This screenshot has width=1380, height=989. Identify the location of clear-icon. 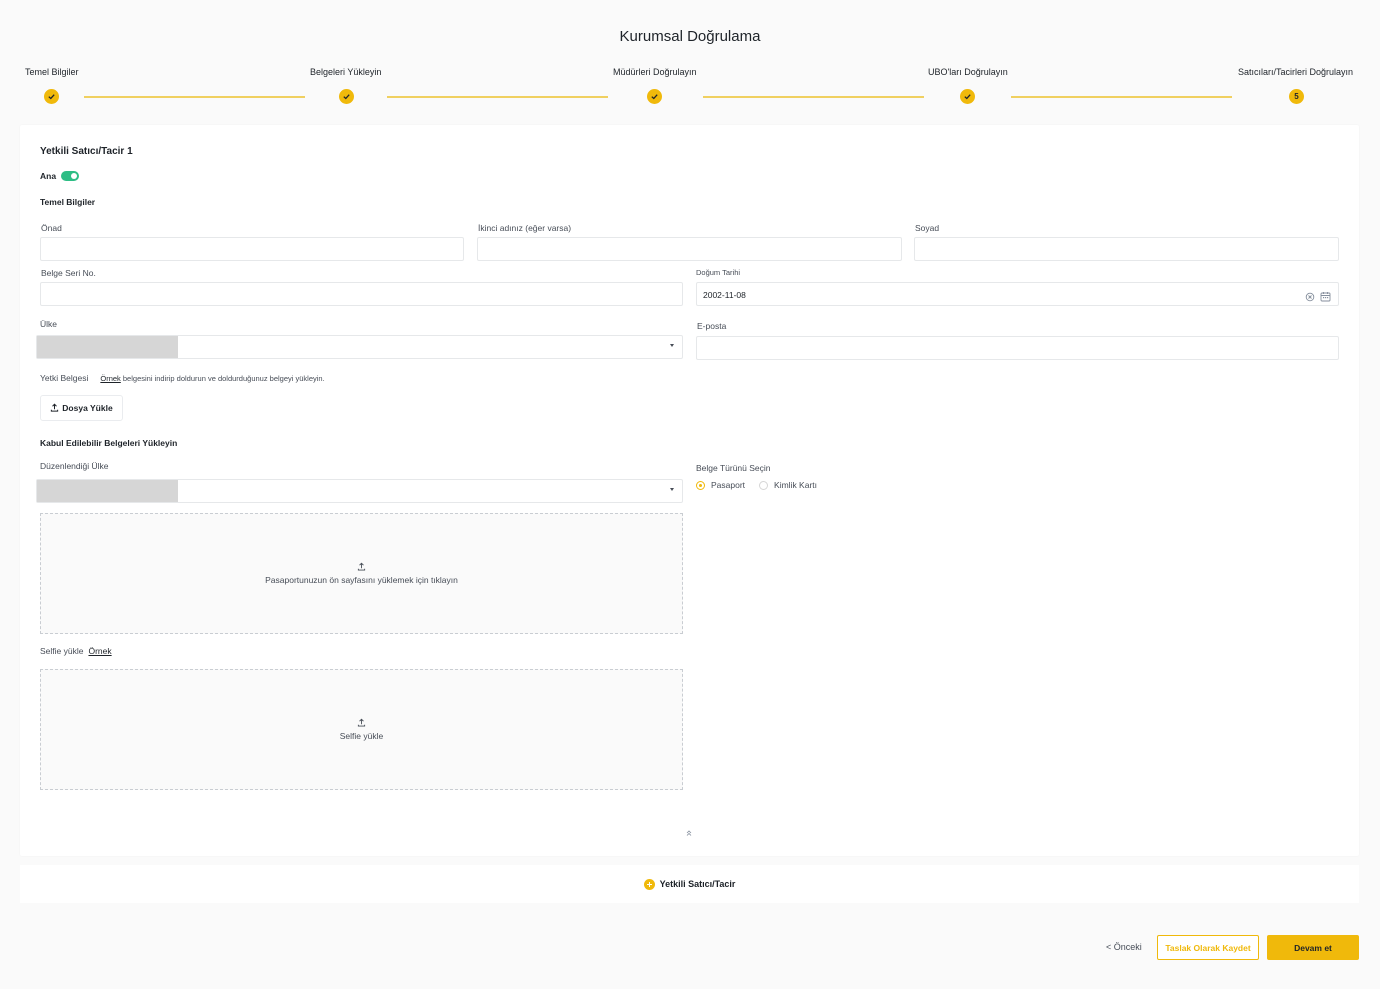
(1310, 295).